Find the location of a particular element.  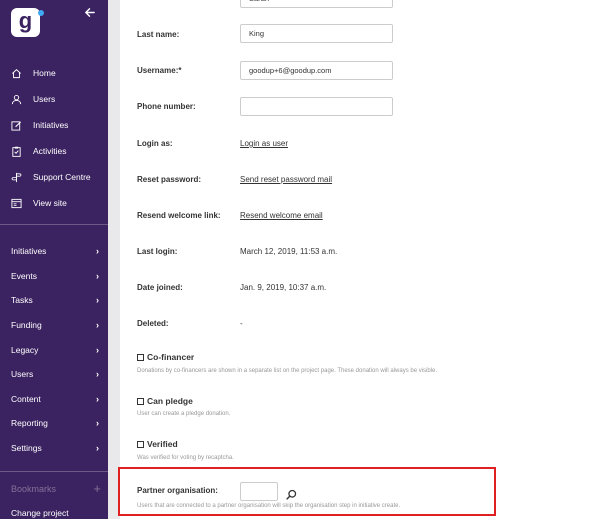

edit-icon is located at coordinates (16, 125).